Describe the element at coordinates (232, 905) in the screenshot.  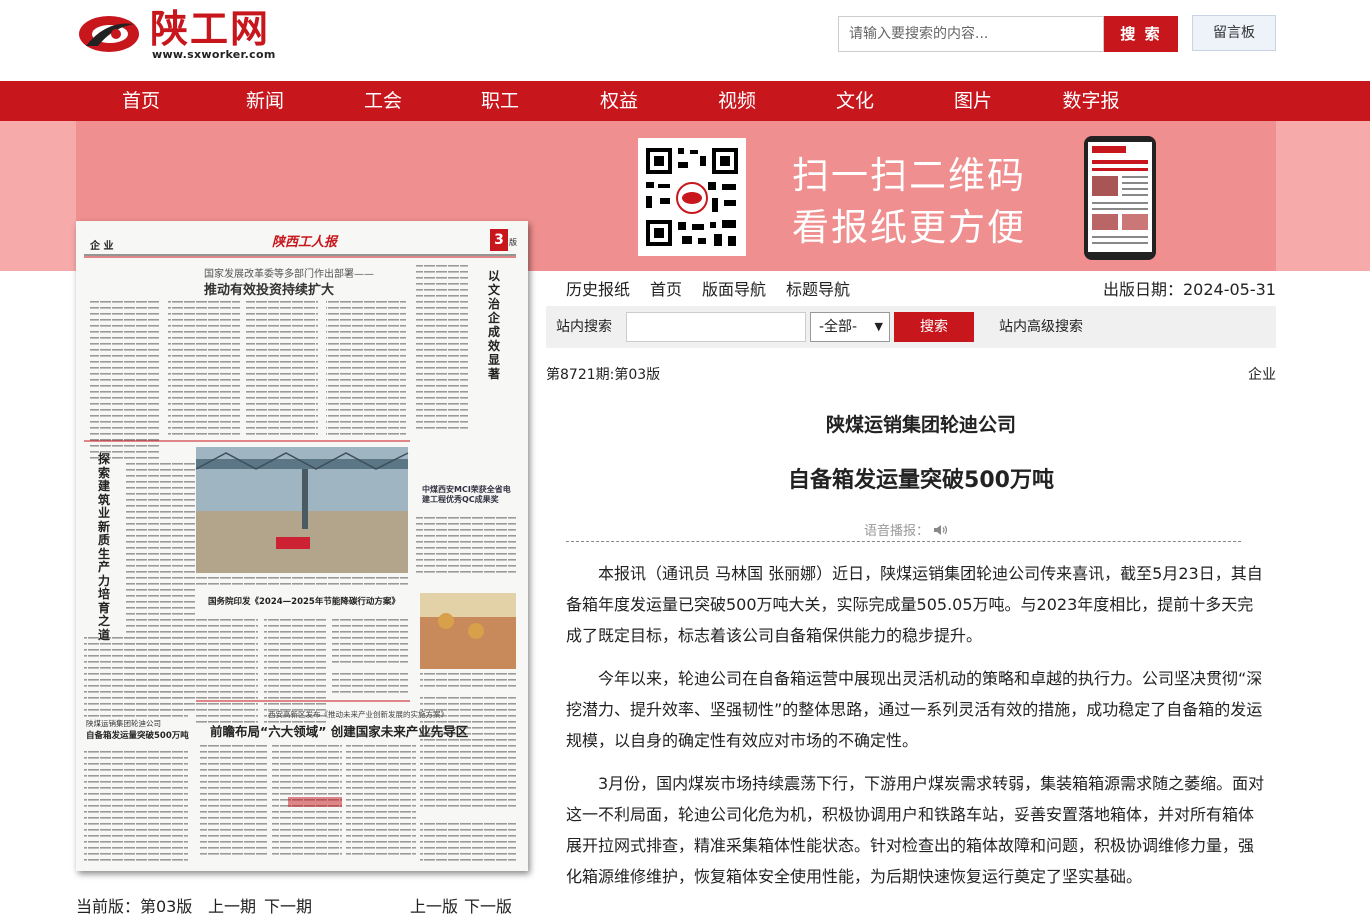
I see `prev-issue-link: 上一期` at that location.